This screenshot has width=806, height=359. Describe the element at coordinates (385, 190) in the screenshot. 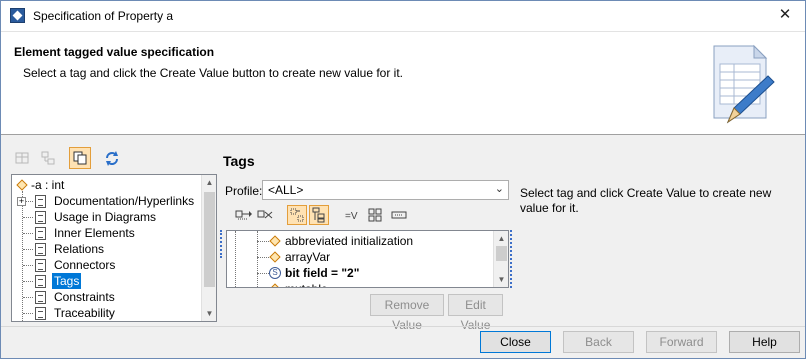

I see `profile-dropdown: <ALL> ⌄` at that location.